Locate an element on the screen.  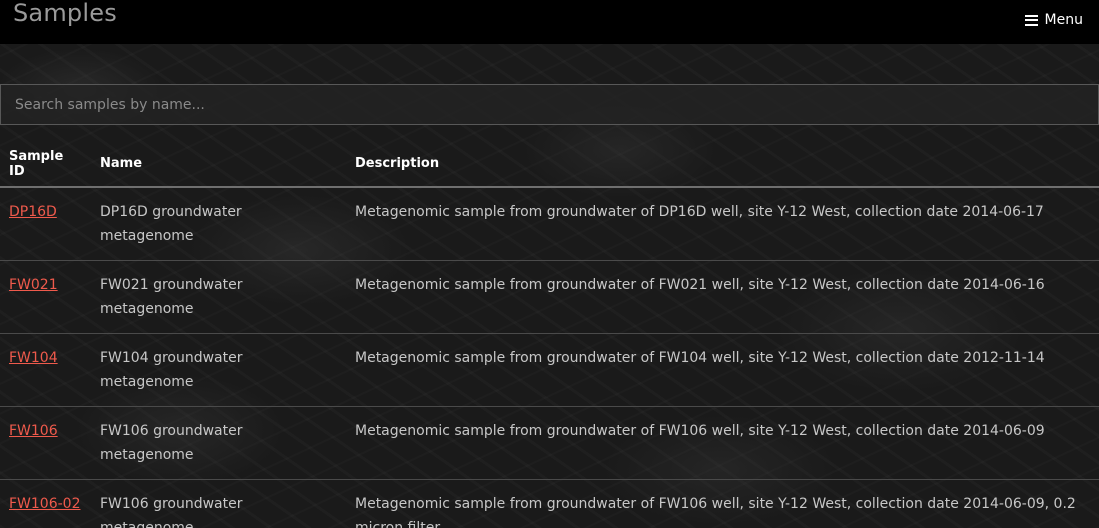
search-bar is located at coordinates (549, 104).